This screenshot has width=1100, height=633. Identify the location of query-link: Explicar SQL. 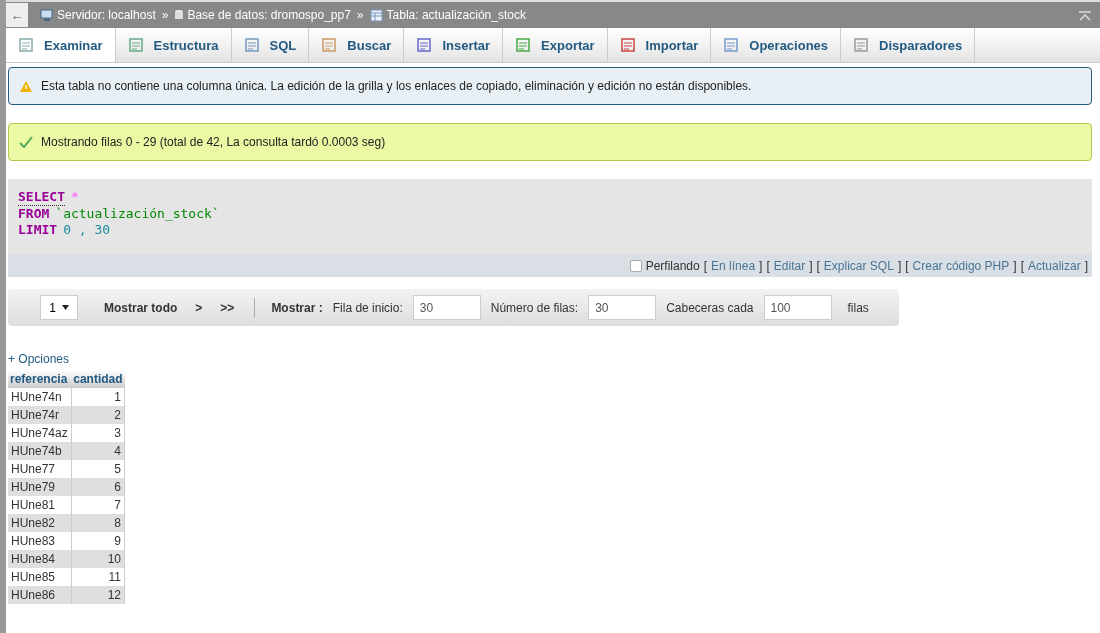
(858, 265).